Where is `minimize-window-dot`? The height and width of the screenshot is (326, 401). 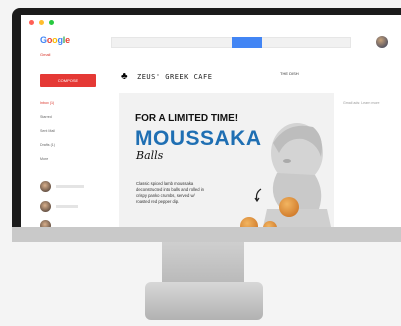 minimize-window-dot is located at coordinates (41, 22).